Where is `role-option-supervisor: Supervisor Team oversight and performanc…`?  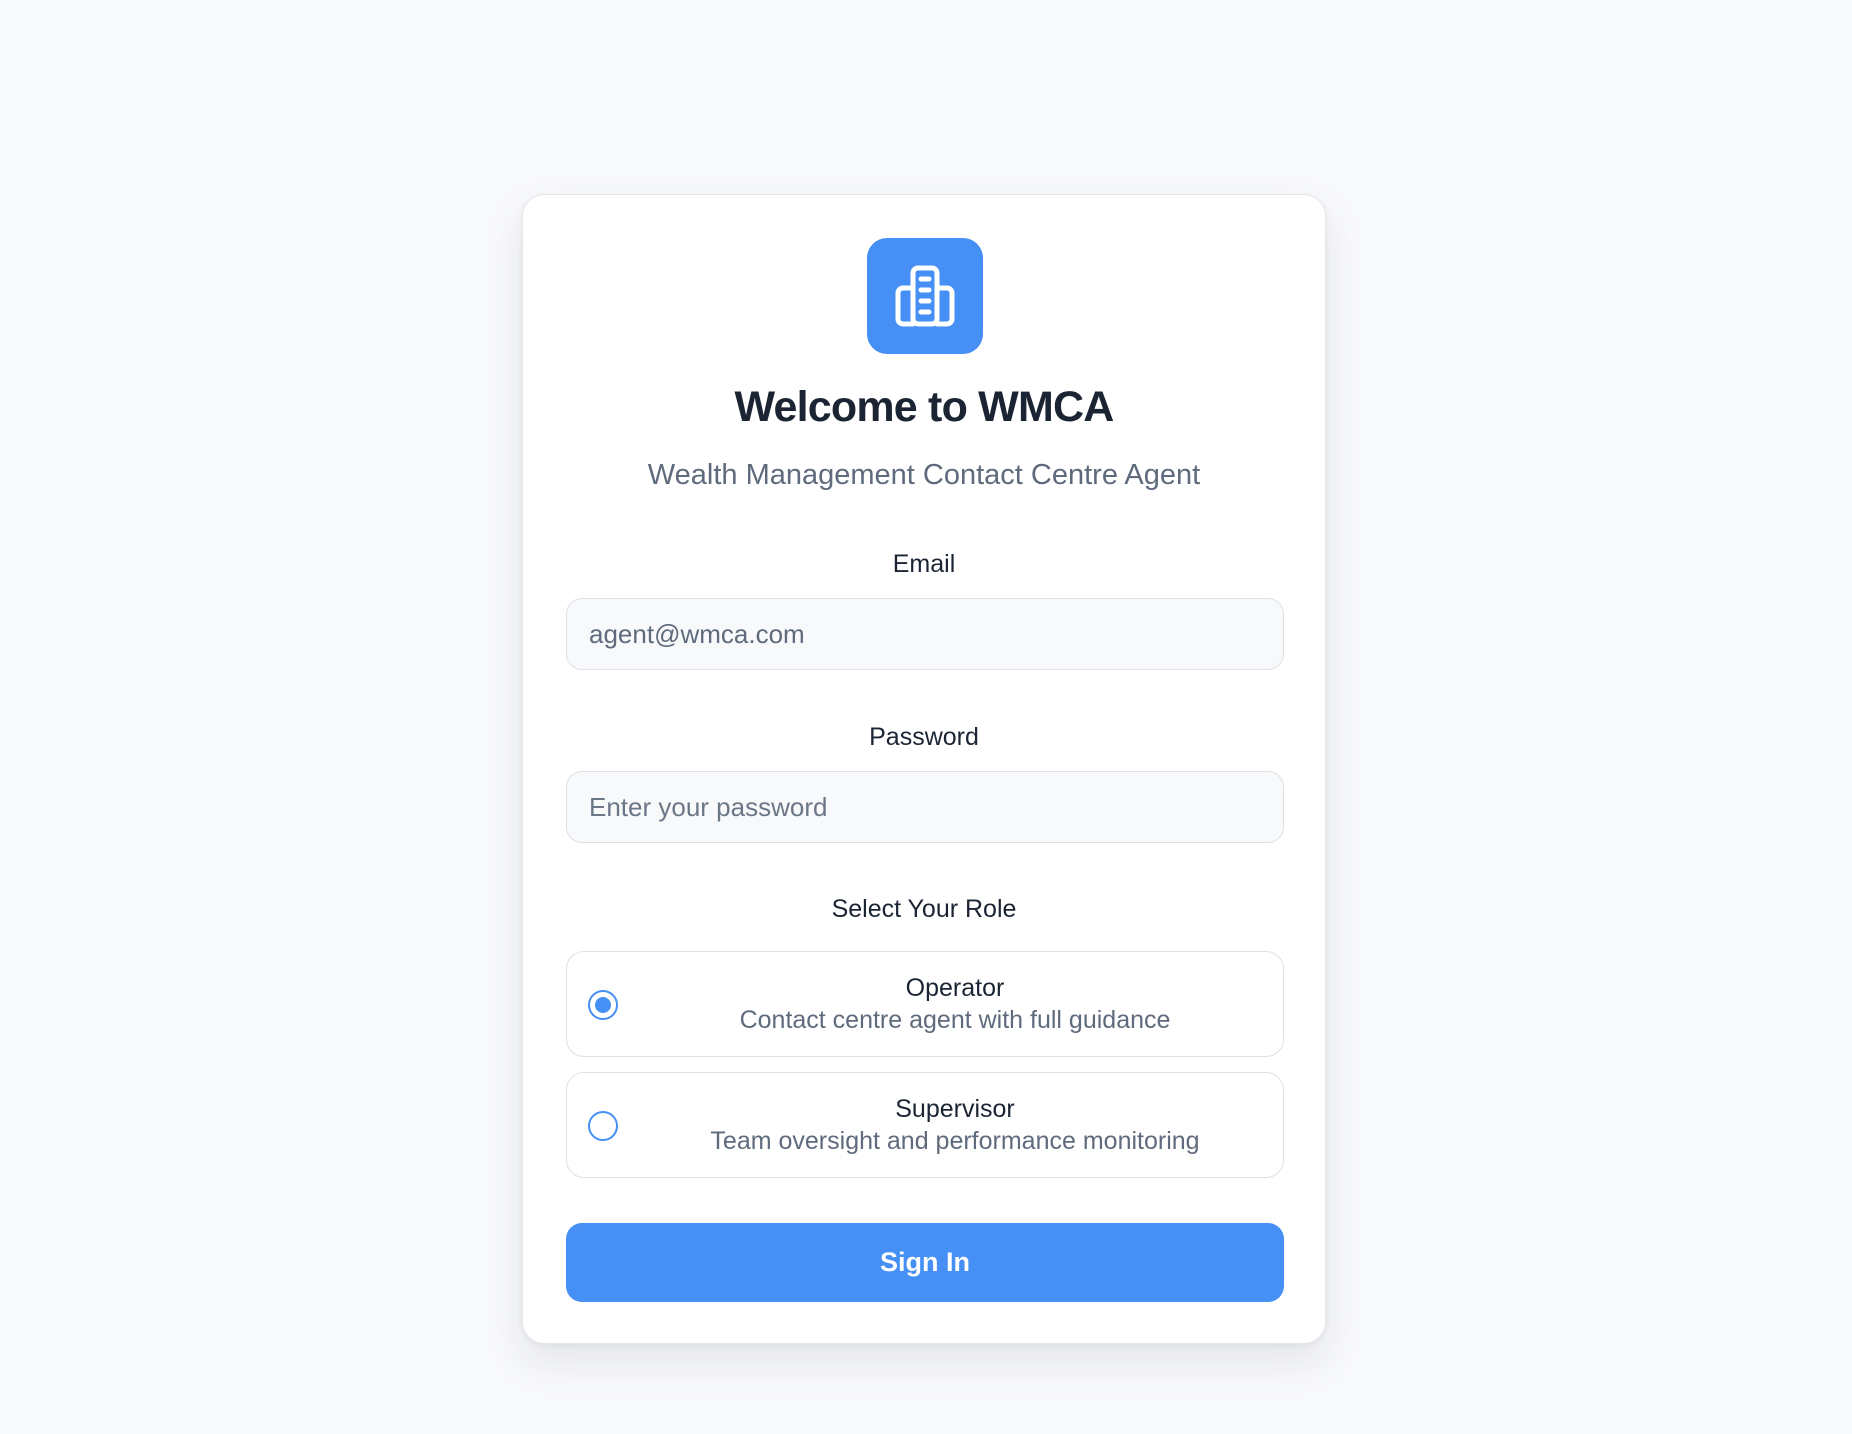 role-option-supervisor: Supervisor Team oversight and performanc… is located at coordinates (925, 1125).